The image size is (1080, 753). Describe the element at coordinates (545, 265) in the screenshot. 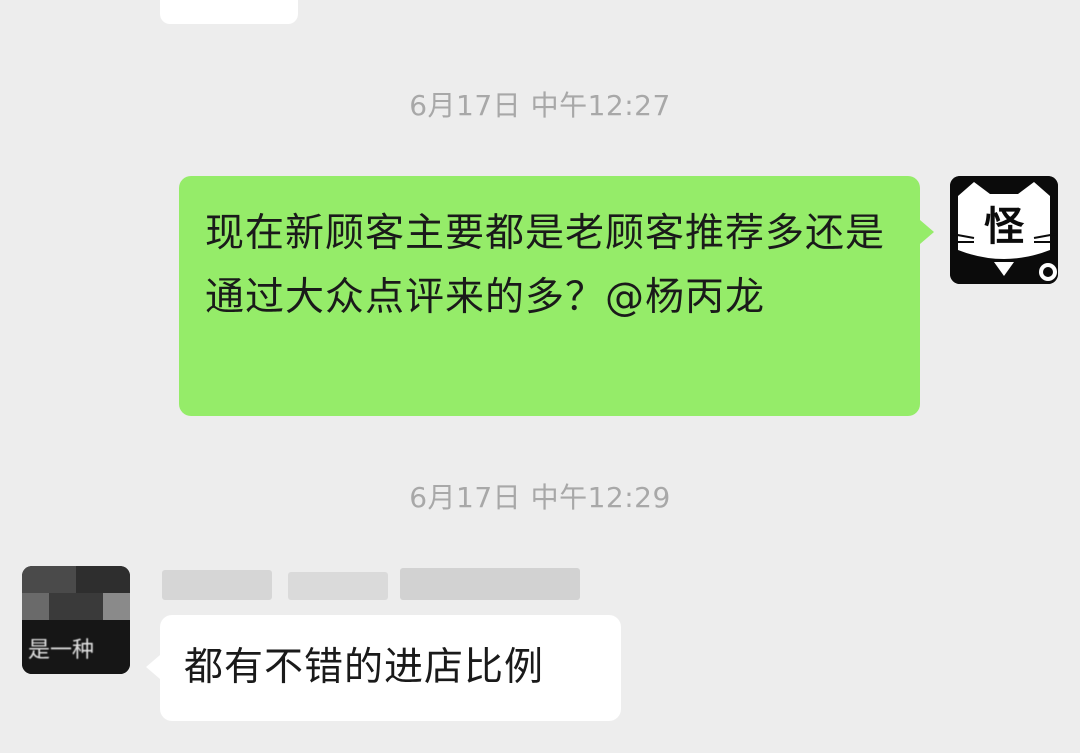

I see `outgoing-message-text: 现在新顾客主要都是老顾客推荐多还是通过大众点评来的多？@杨丙龙` at that location.